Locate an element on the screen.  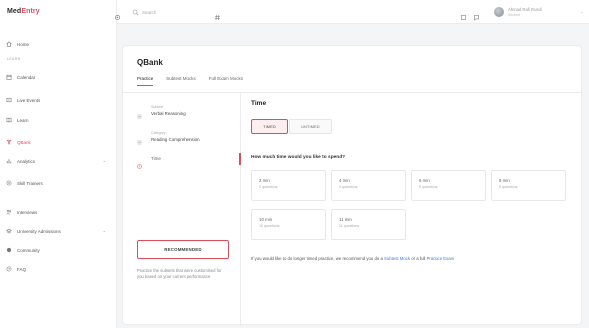
option-questions: 8 questions is located at coordinates (508, 187).